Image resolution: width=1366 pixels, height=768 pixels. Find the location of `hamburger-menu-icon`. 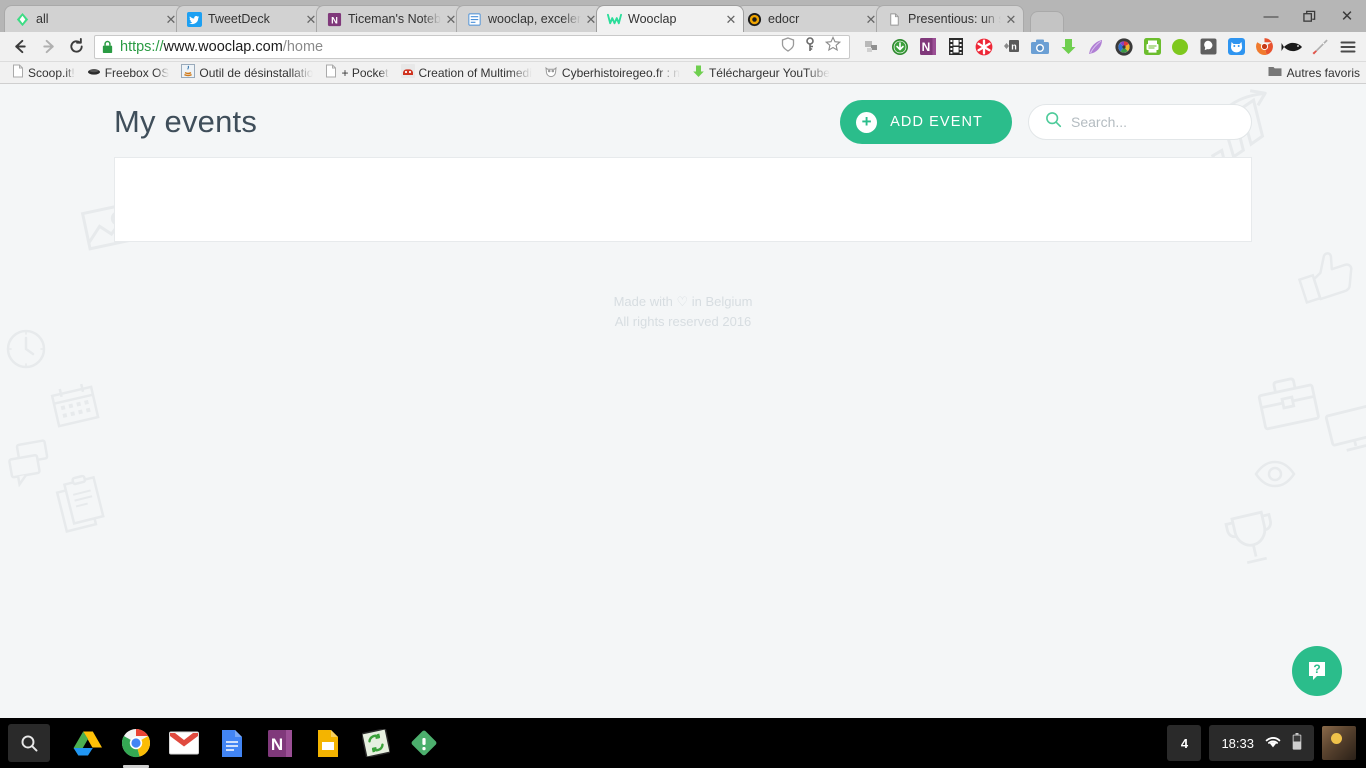

hamburger-menu-icon is located at coordinates (1348, 47).